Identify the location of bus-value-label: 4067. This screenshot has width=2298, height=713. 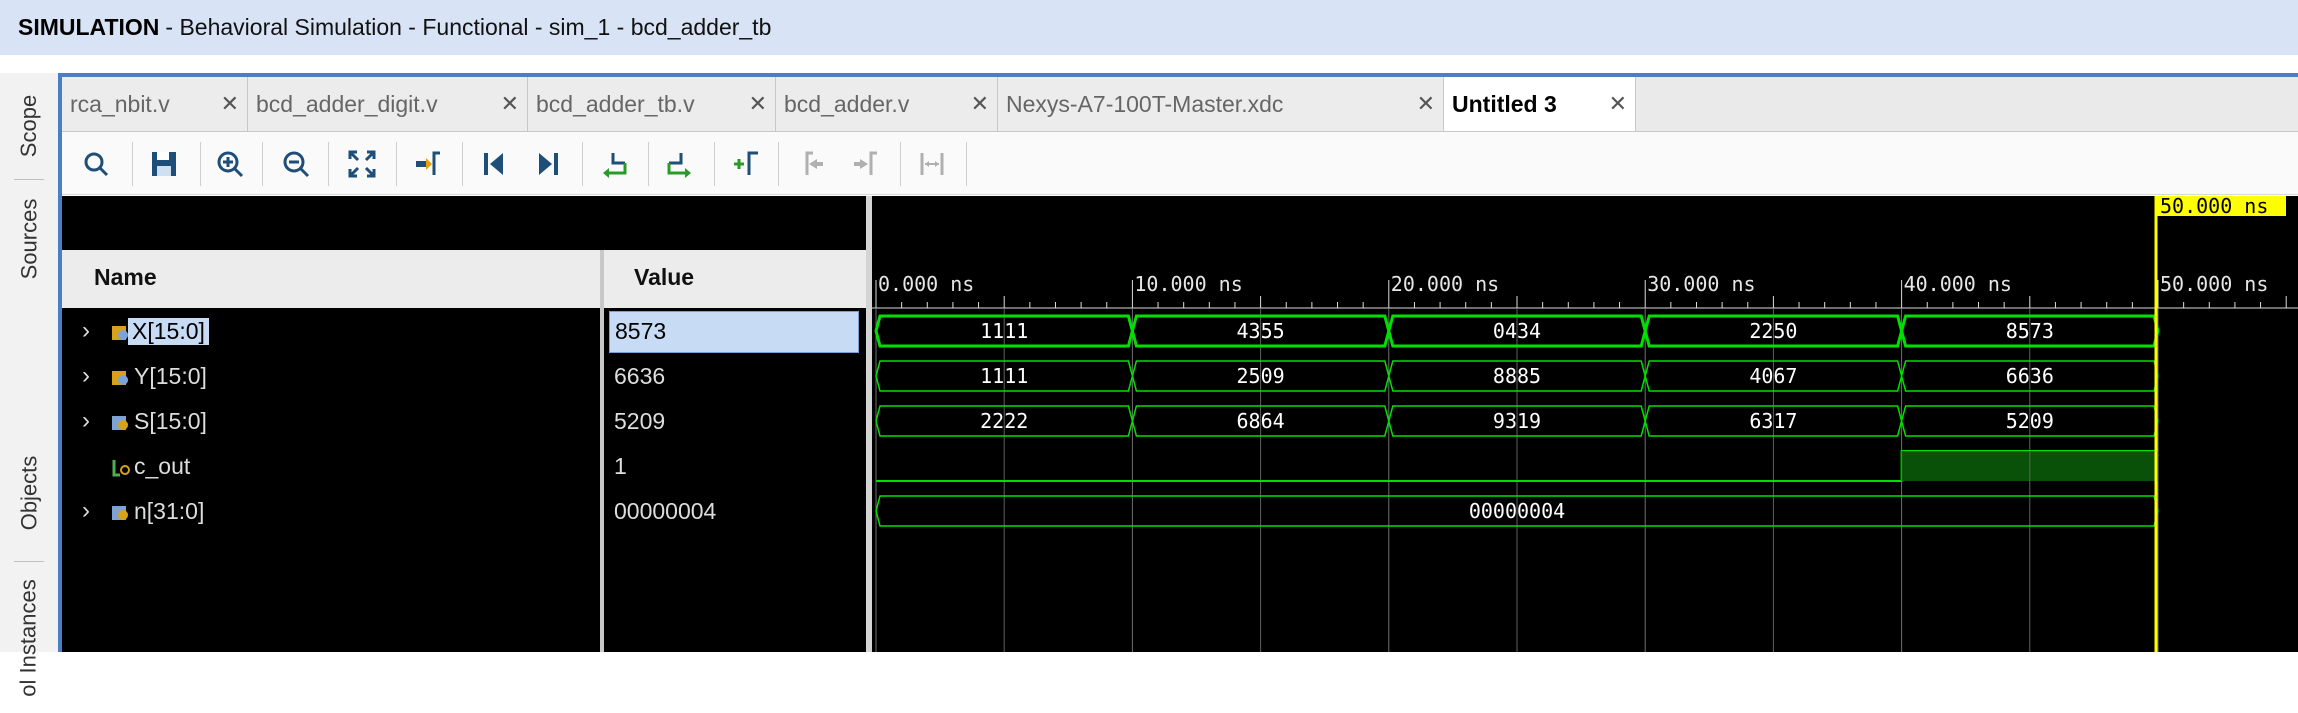
(1773, 376).